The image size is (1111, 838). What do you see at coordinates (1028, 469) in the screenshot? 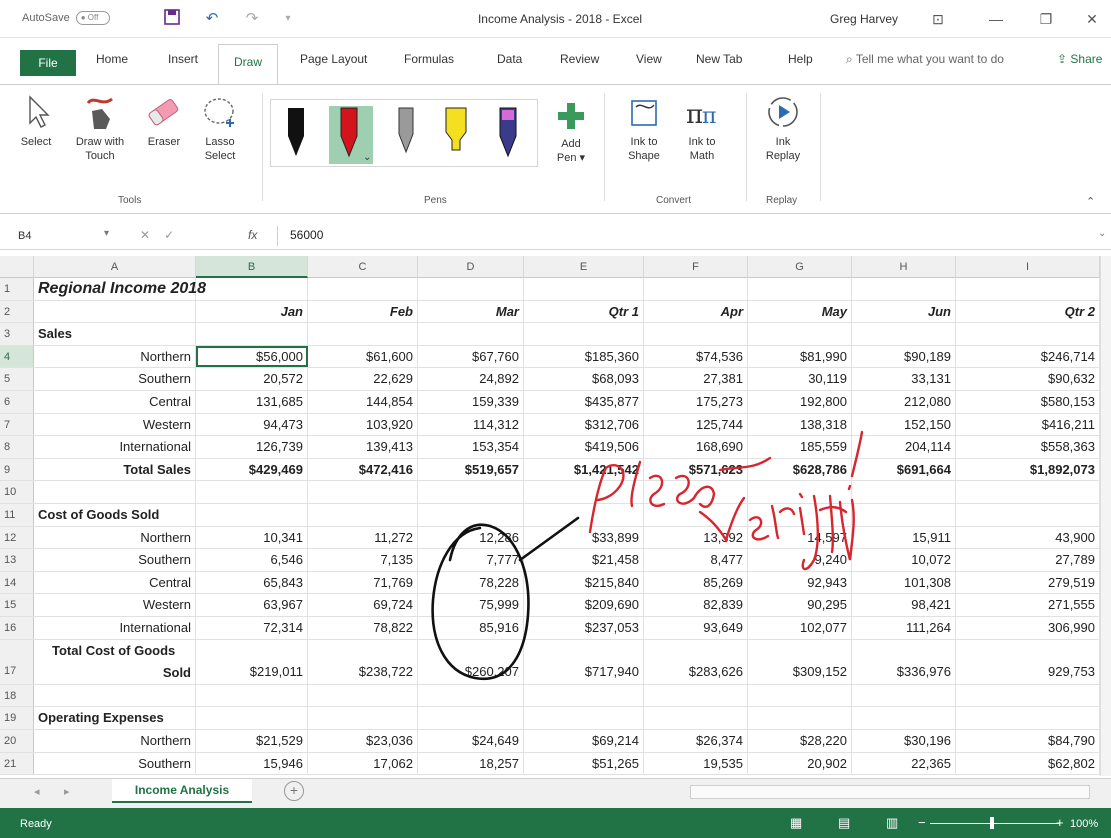
I see `cell-value: $1,892,073` at bounding box center [1028, 469].